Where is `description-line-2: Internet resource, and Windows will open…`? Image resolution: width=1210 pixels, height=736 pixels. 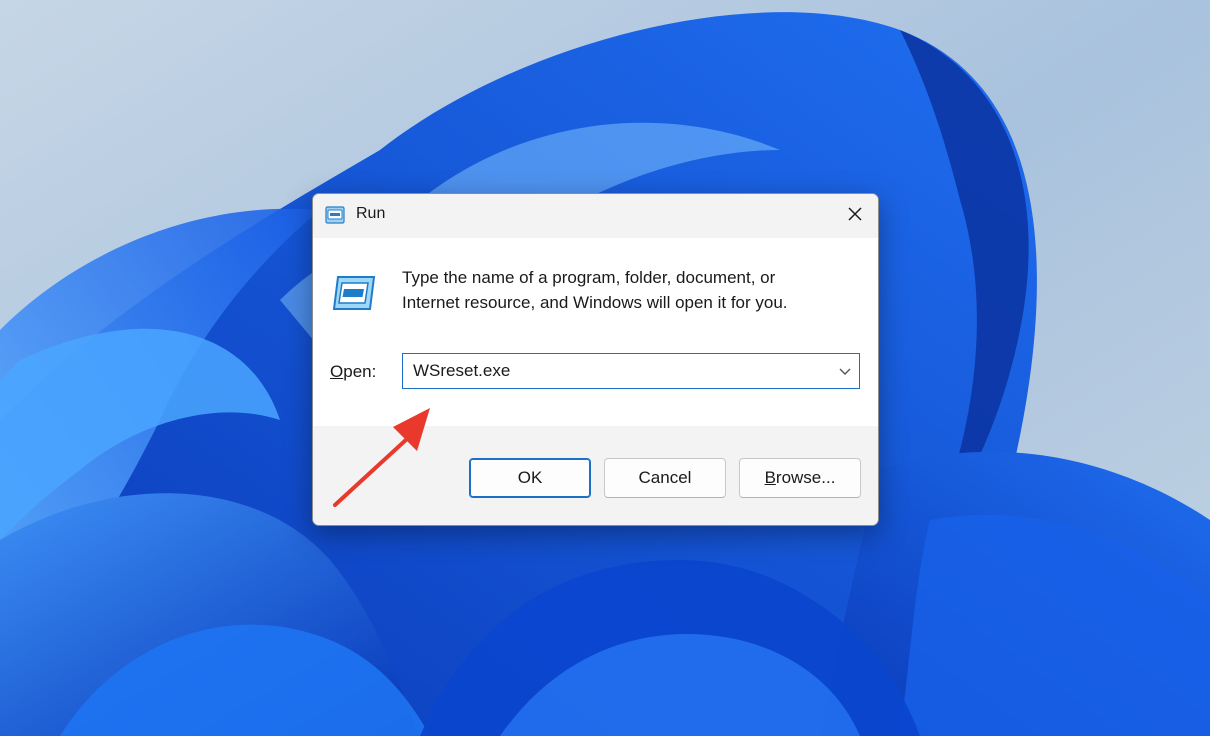
description-line-2: Internet resource, and Windows will open… is located at coordinates (595, 302).